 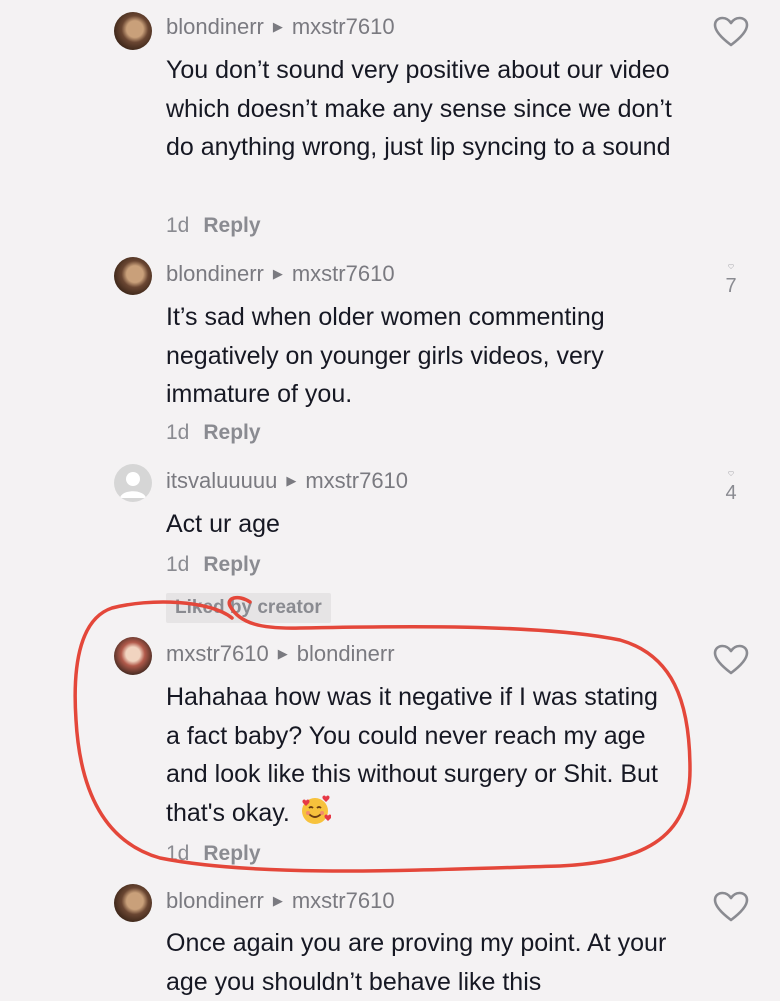 What do you see at coordinates (223, 524) in the screenshot?
I see `comment-text: Act ur age` at bounding box center [223, 524].